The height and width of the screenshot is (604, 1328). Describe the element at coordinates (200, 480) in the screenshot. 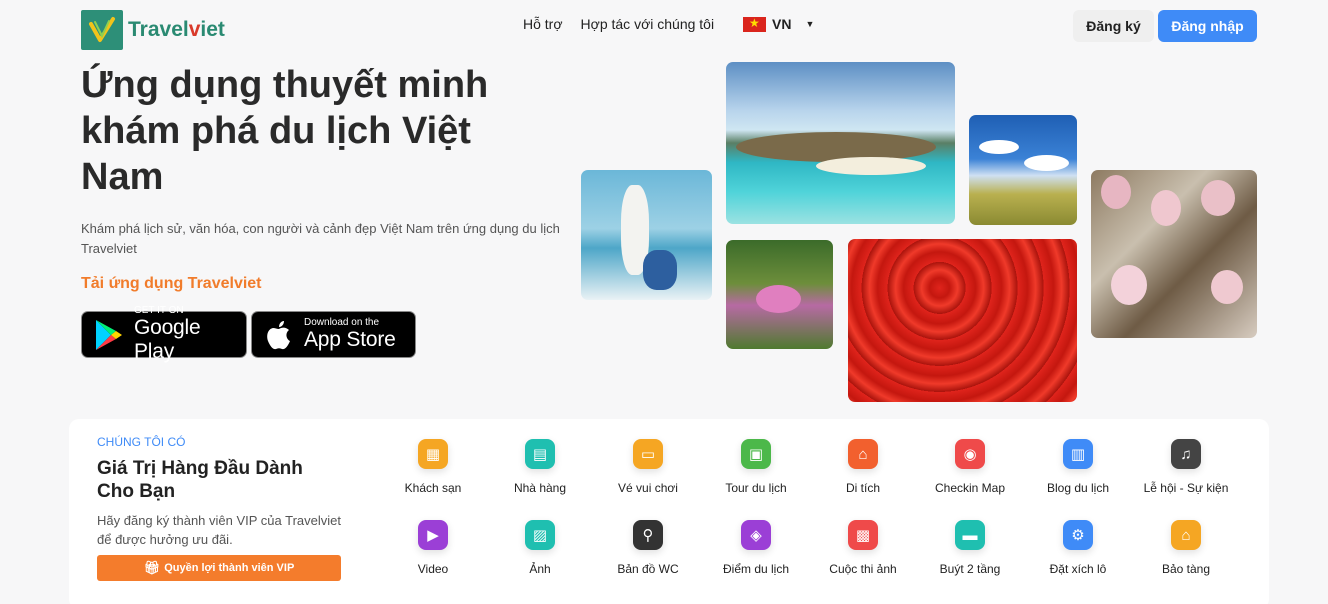

I see `features-title: Giá Trị Hàng Đầu Dành Cho Bạn` at that location.